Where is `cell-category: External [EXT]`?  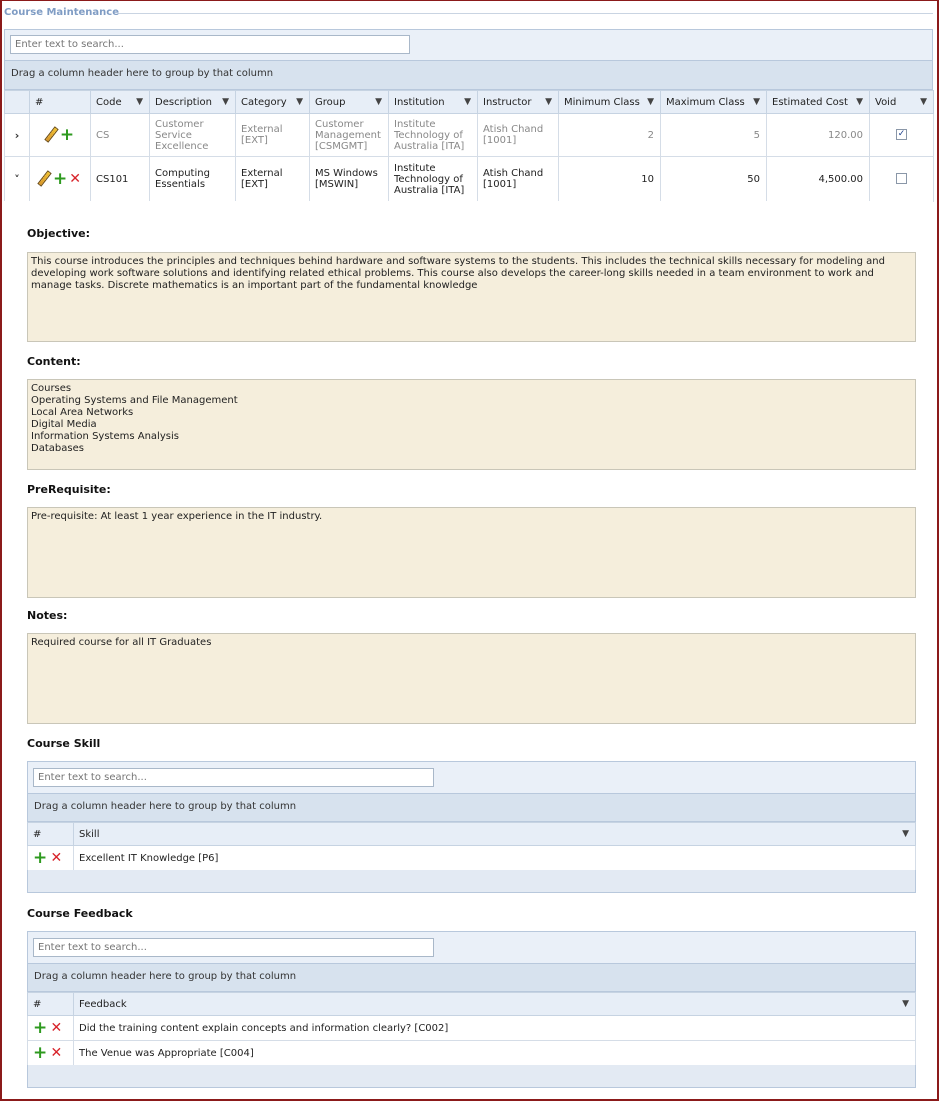 cell-category: External [EXT] is located at coordinates (272, 179).